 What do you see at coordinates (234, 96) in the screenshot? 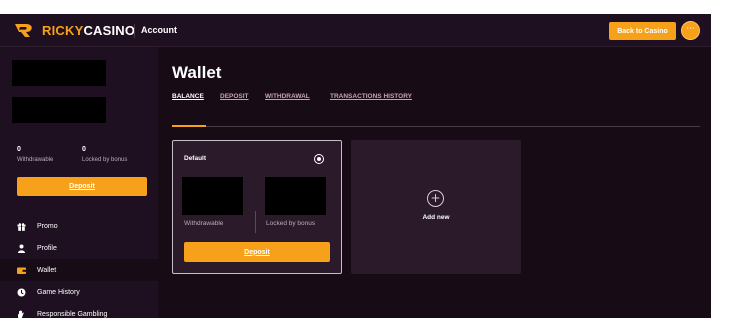
I see `tab-deposit: DEPOSIT` at bounding box center [234, 96].